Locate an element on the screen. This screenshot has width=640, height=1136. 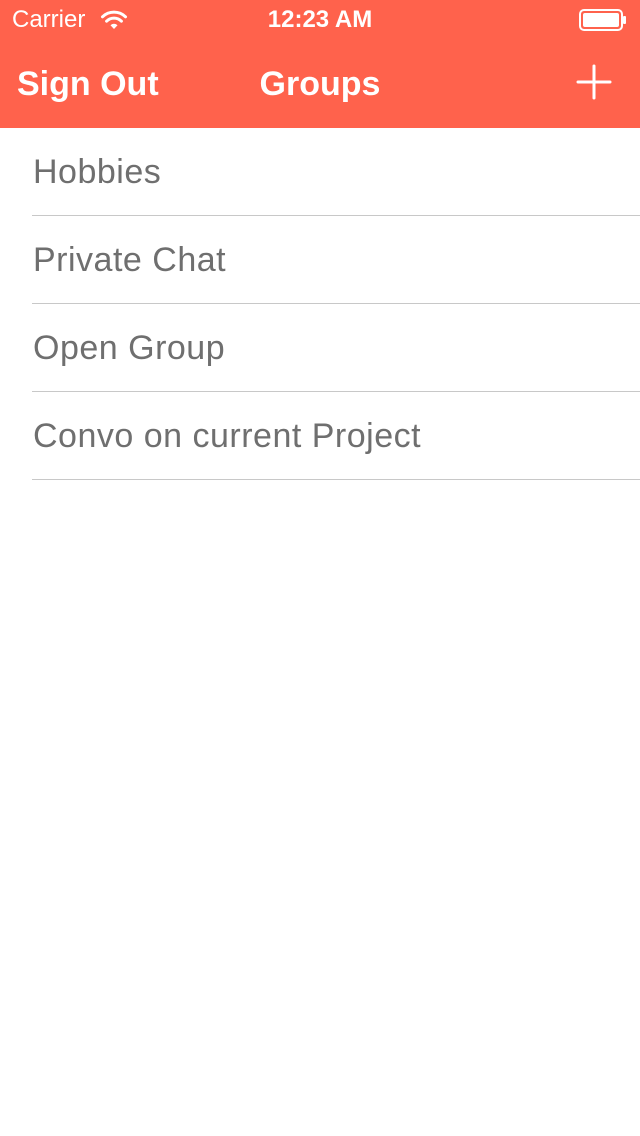
header: Carrier 12:23 AM Sign Out Groups is located at coordinates (320, 64).